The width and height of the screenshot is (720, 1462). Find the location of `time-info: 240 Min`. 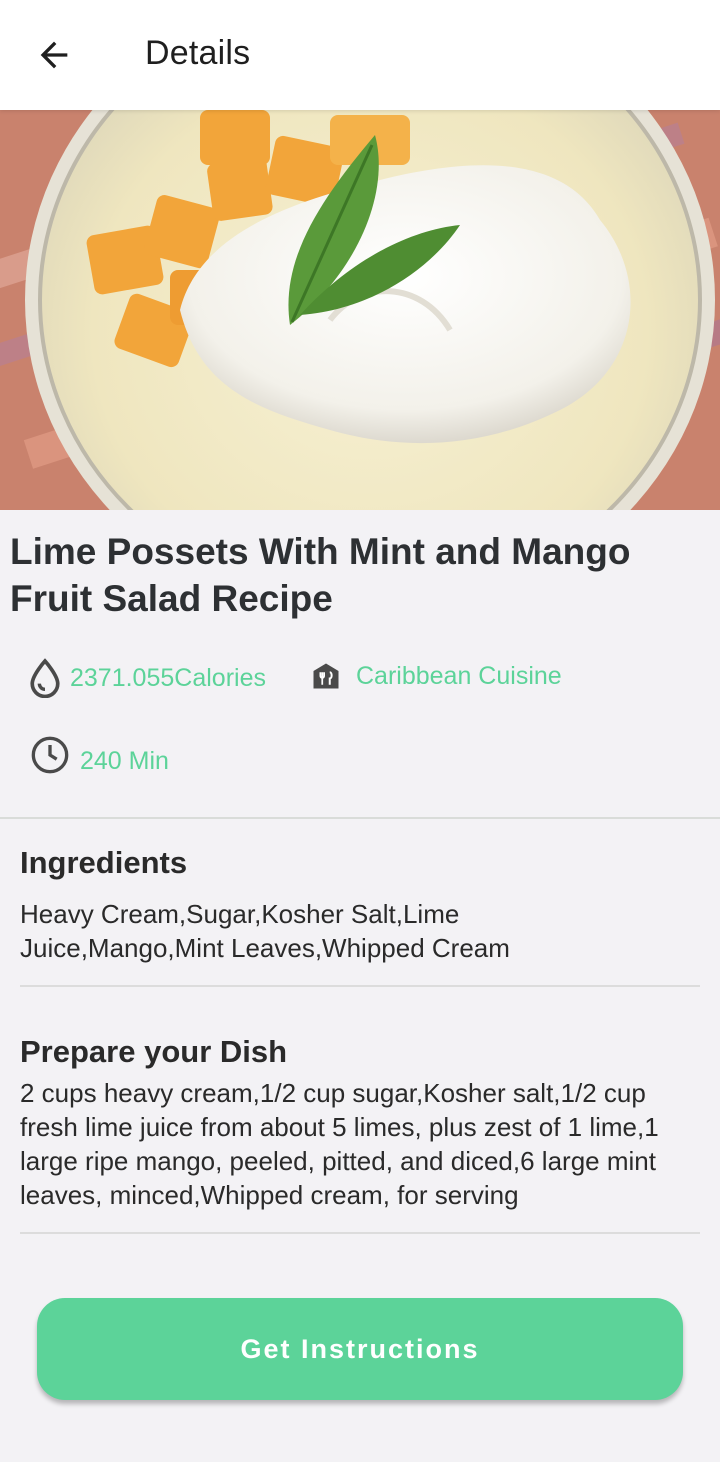

time-info: 240 Min is located at coordinates (99, 754).